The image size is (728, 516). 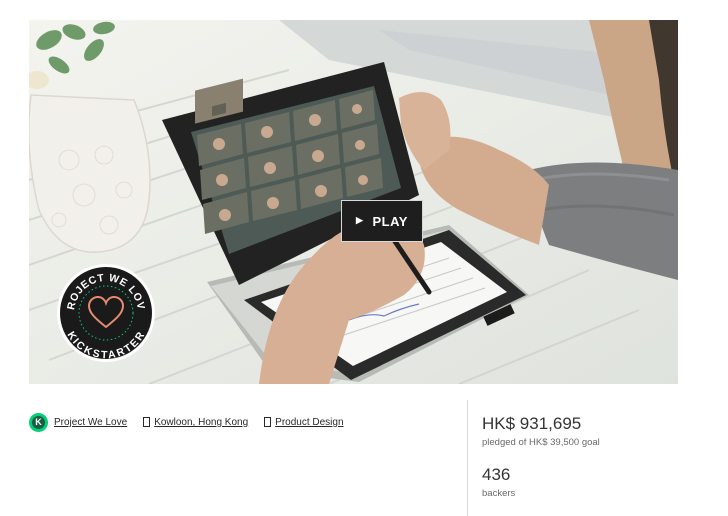 What do you see at coordinates (201, 422) in the screenshot?
I see `tag-location-label: Kowloon, Hong Kong` at bounding box center [201, 422].